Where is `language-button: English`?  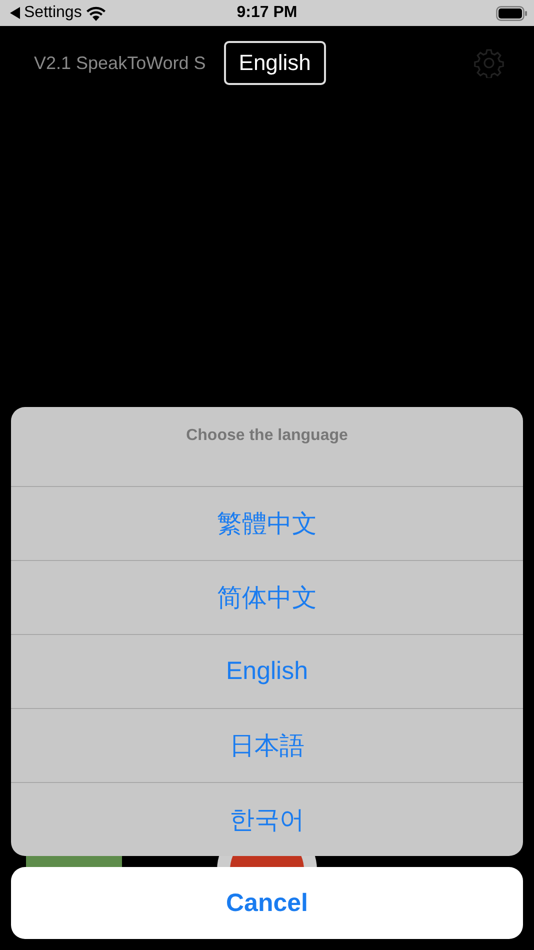
language-button: English is located at coordinates (275, 63).